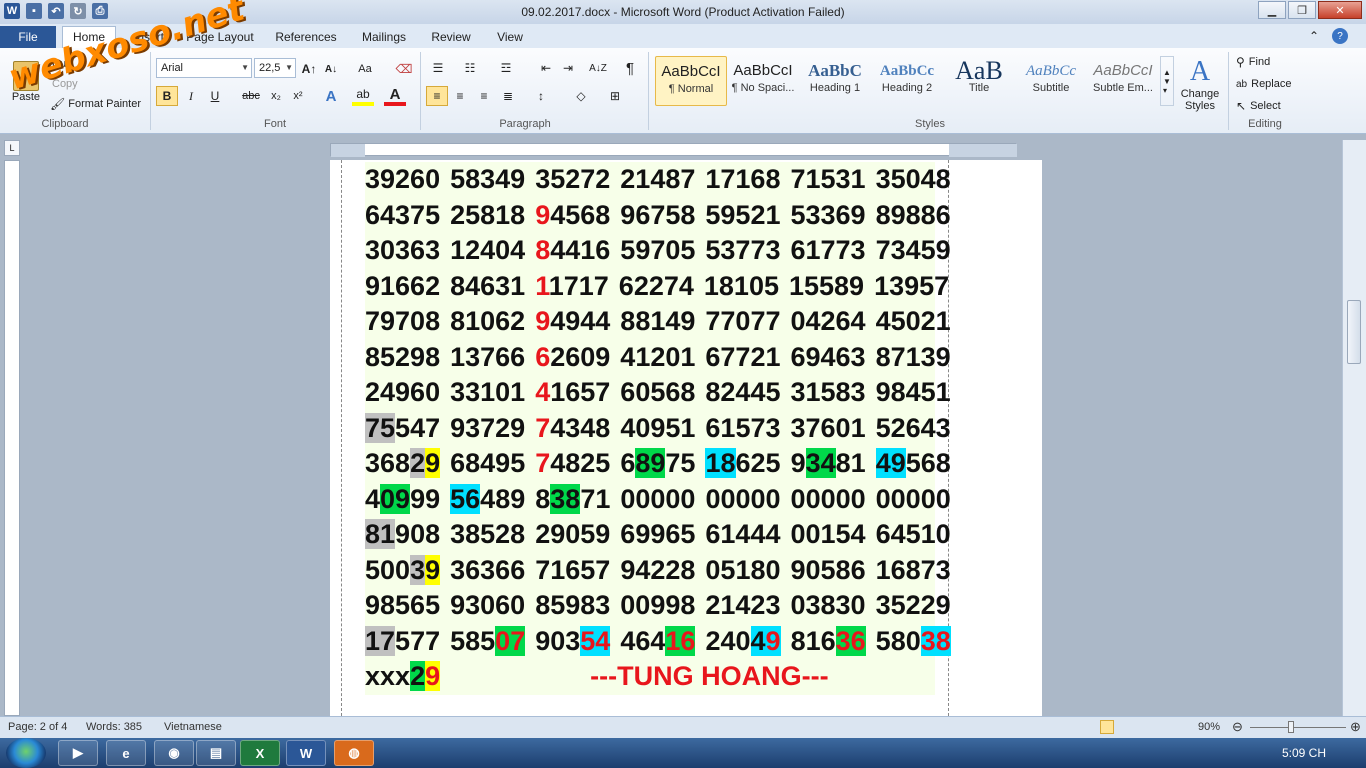 Image resolution: width=1366 pixels, height=768 pixels. I want to click on number-group: 67721, so click(743, 356).